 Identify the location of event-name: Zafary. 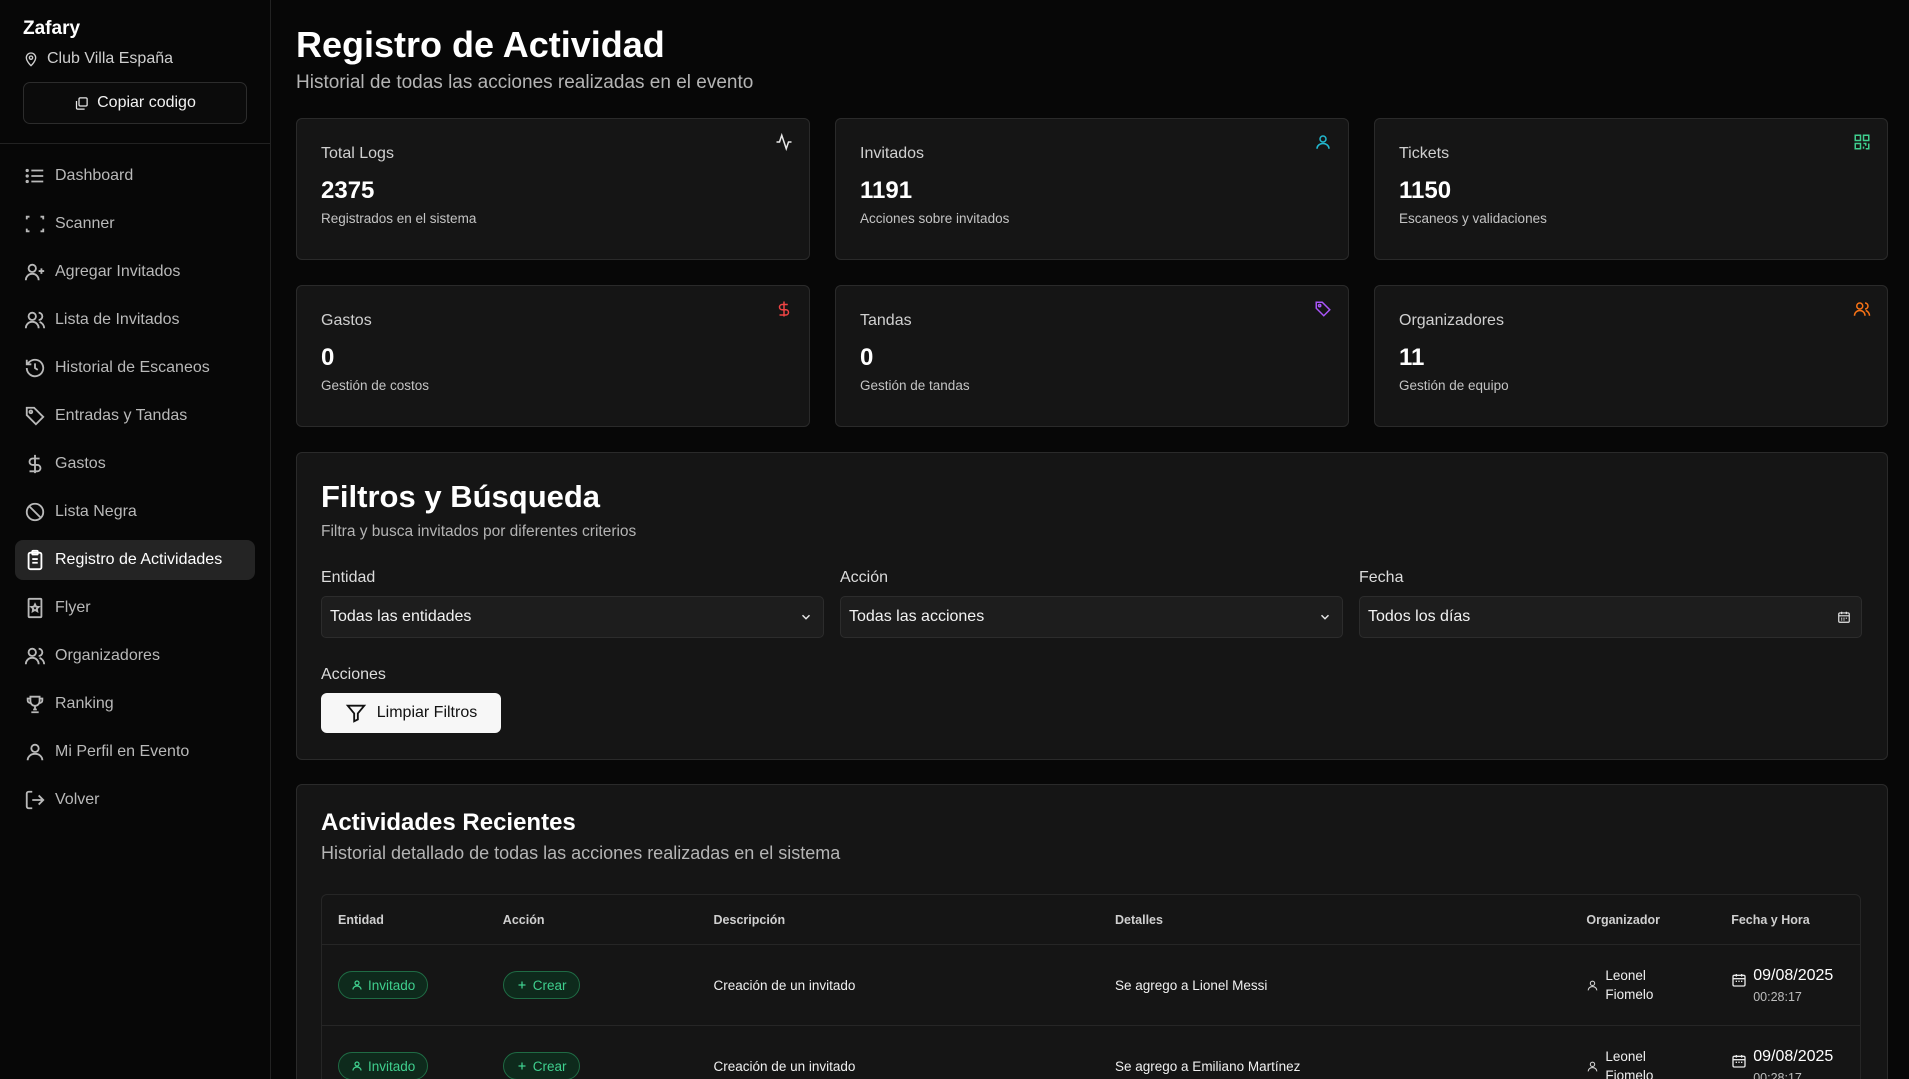
(52, 28).